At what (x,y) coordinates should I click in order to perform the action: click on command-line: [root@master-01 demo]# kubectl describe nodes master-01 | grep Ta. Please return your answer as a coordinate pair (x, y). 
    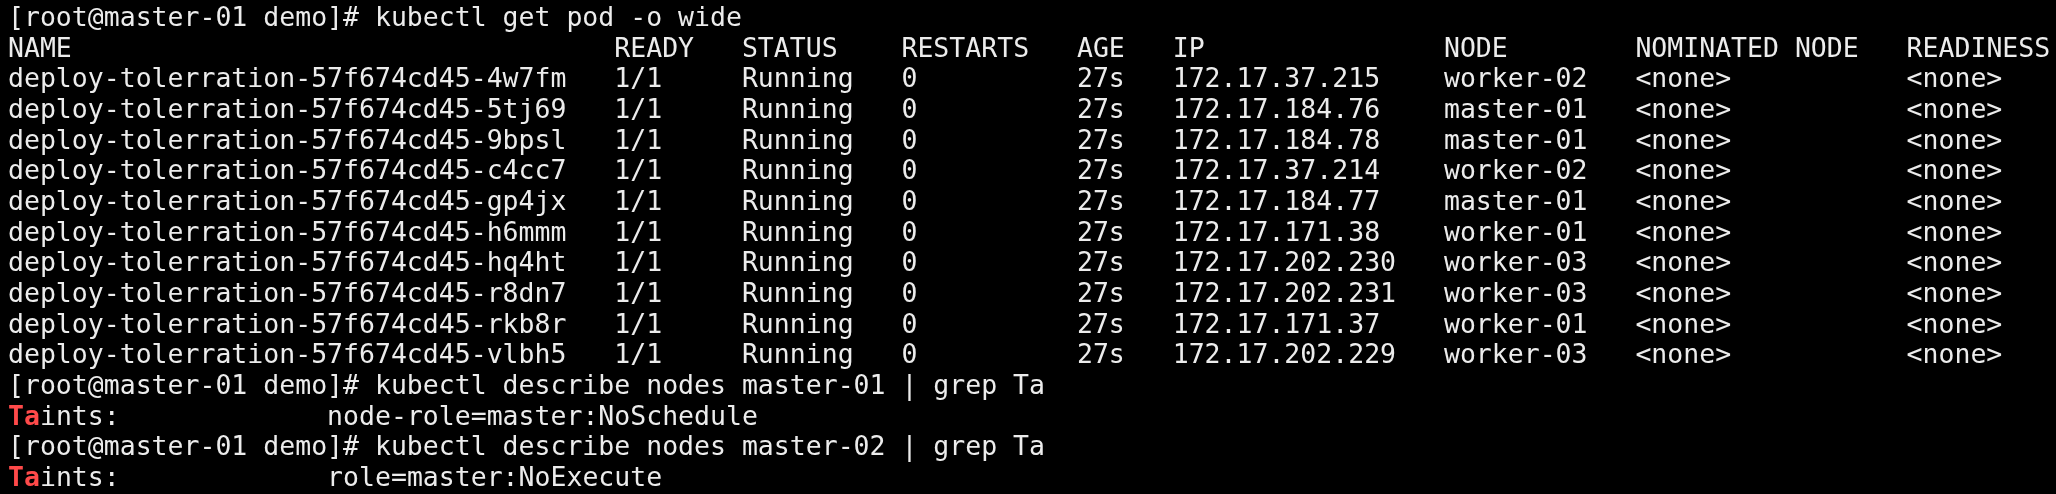
    Looking at the image, I should click on (527, 384).